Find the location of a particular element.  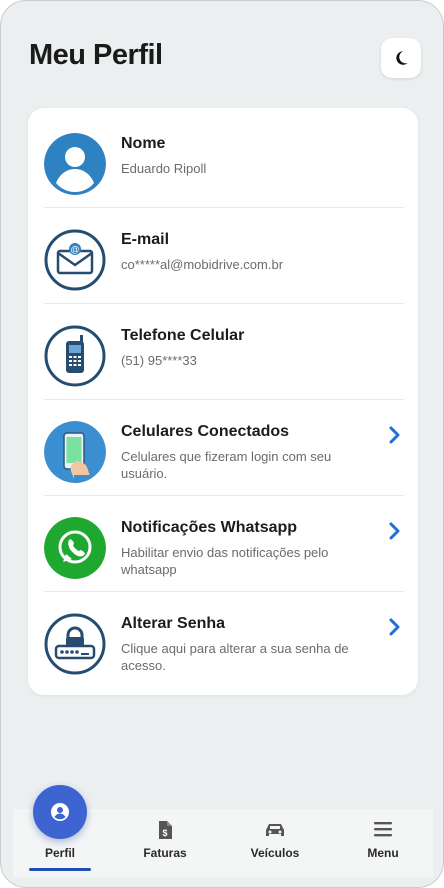

profile-item-title: E-mail is located at coordinates (145, 239).